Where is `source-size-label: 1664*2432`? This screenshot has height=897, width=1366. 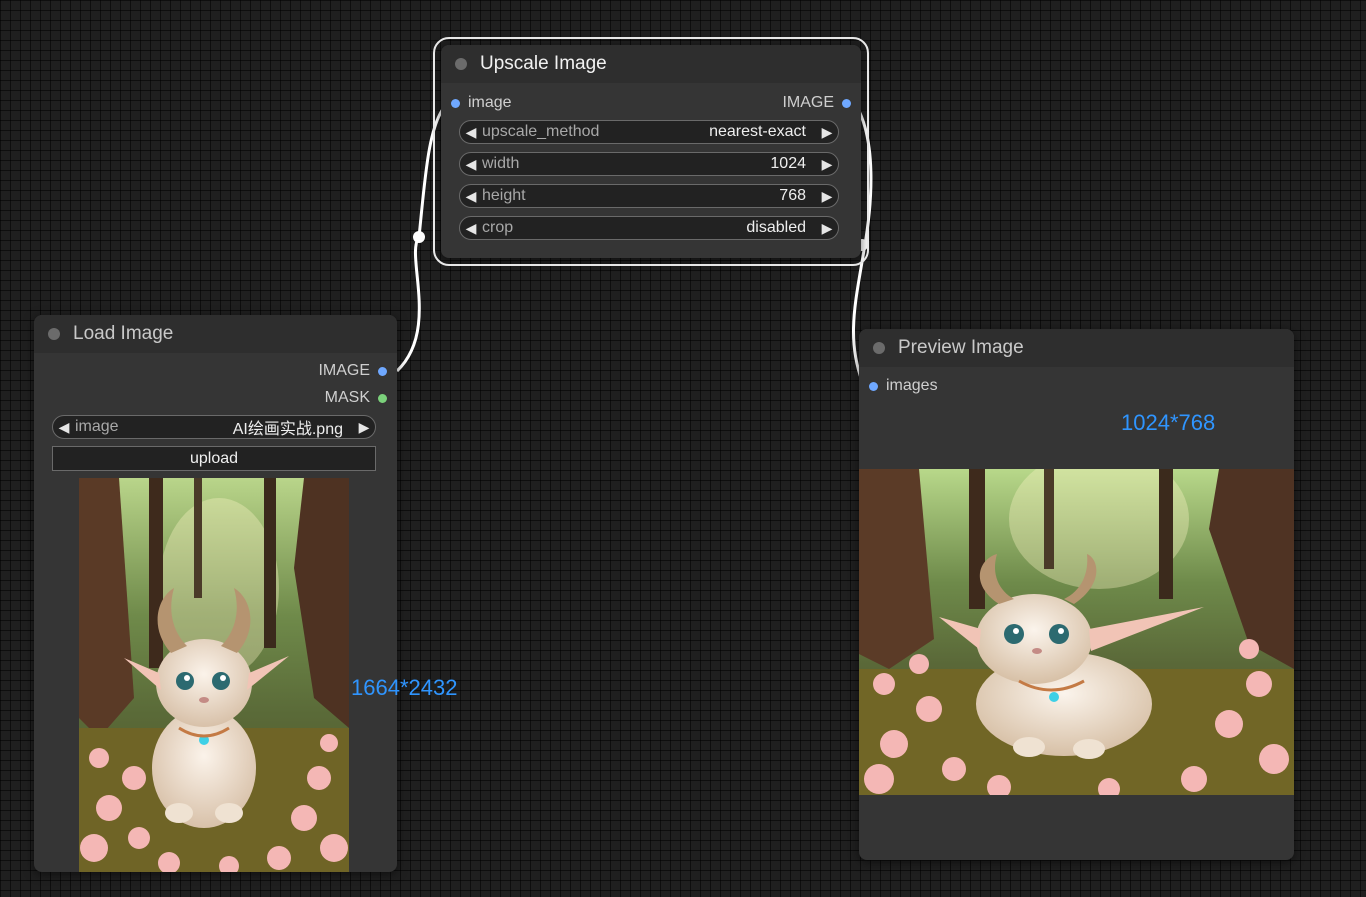
source-size-label: 1664*2432 is located at coordinates (404, 687).